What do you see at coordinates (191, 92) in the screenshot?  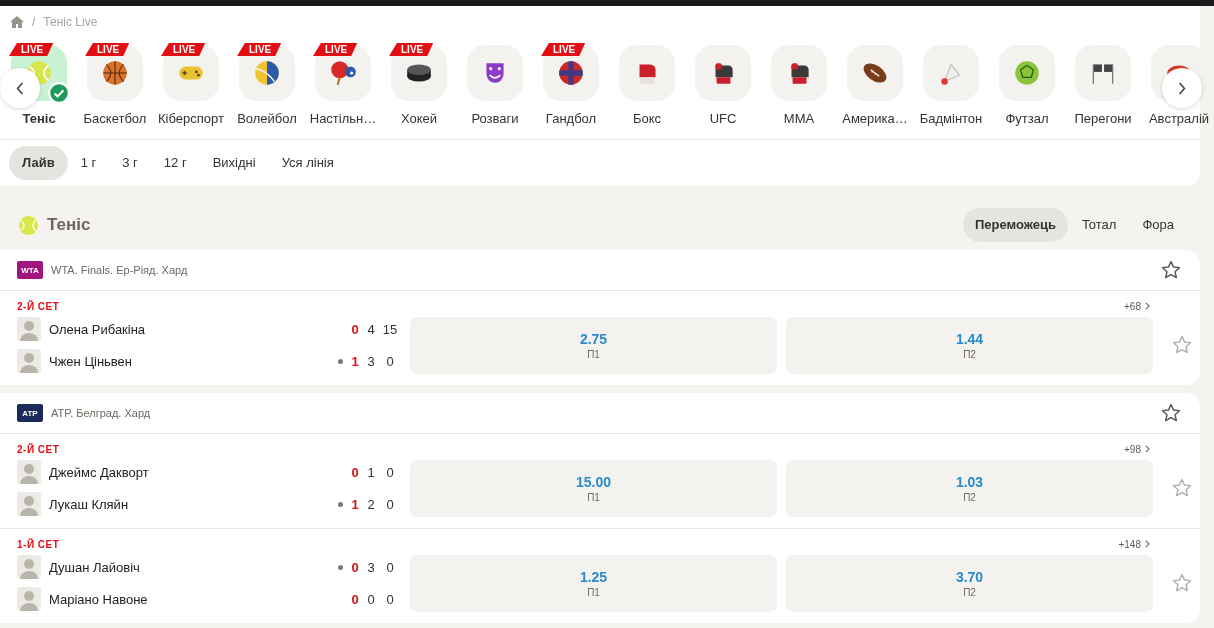 I see `sport-item: LIVE Кіберспорт` at bounding box center [191, 92].